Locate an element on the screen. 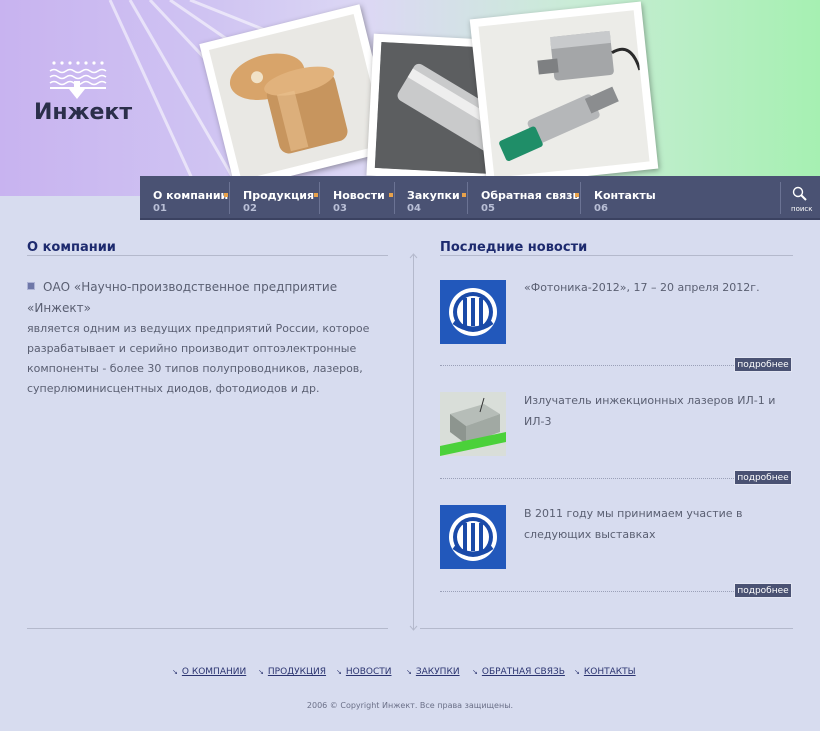 The height and width of the screenshot is (731, 820). footer-link-label: НОВОСТИ is located at coordinates (368, 672).